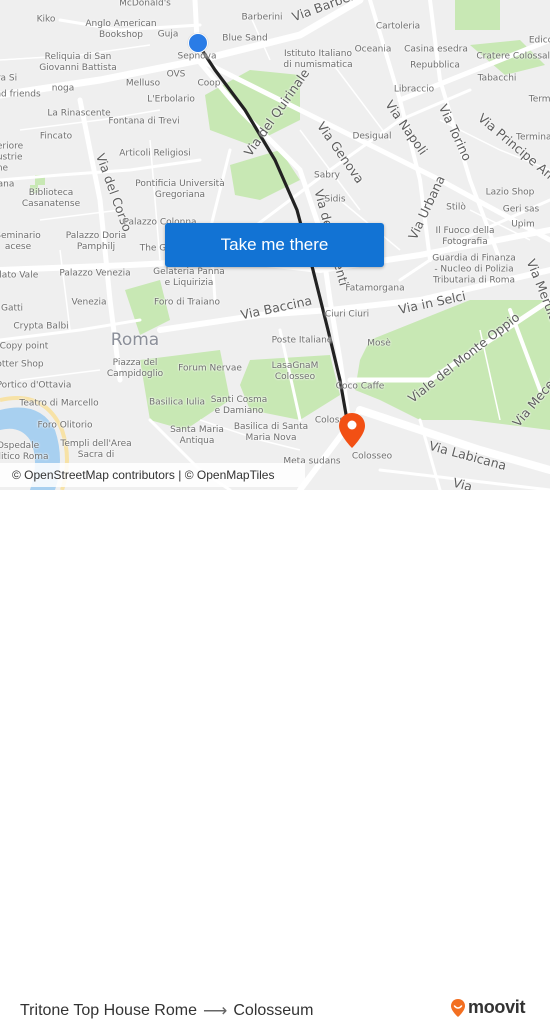 This screenshot has height=1021, width=550. I want to click on poi-label: Anglo American Bookshop, so click(121, 29).